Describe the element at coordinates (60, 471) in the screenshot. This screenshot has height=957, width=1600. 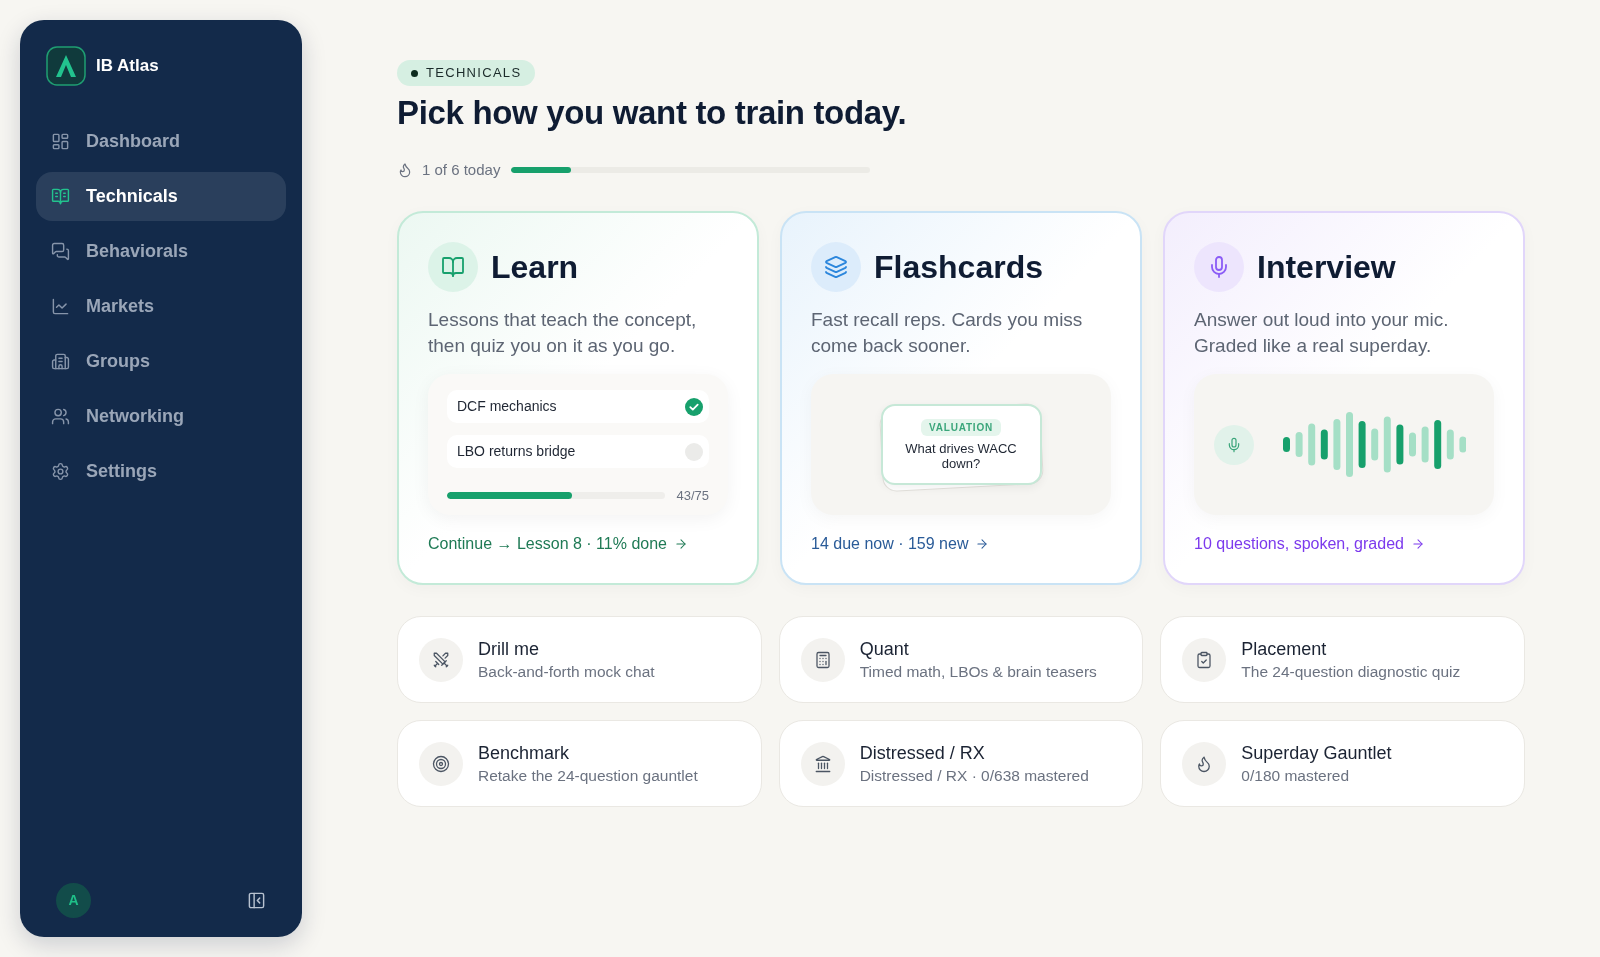
I see `settings-icon` at that location.